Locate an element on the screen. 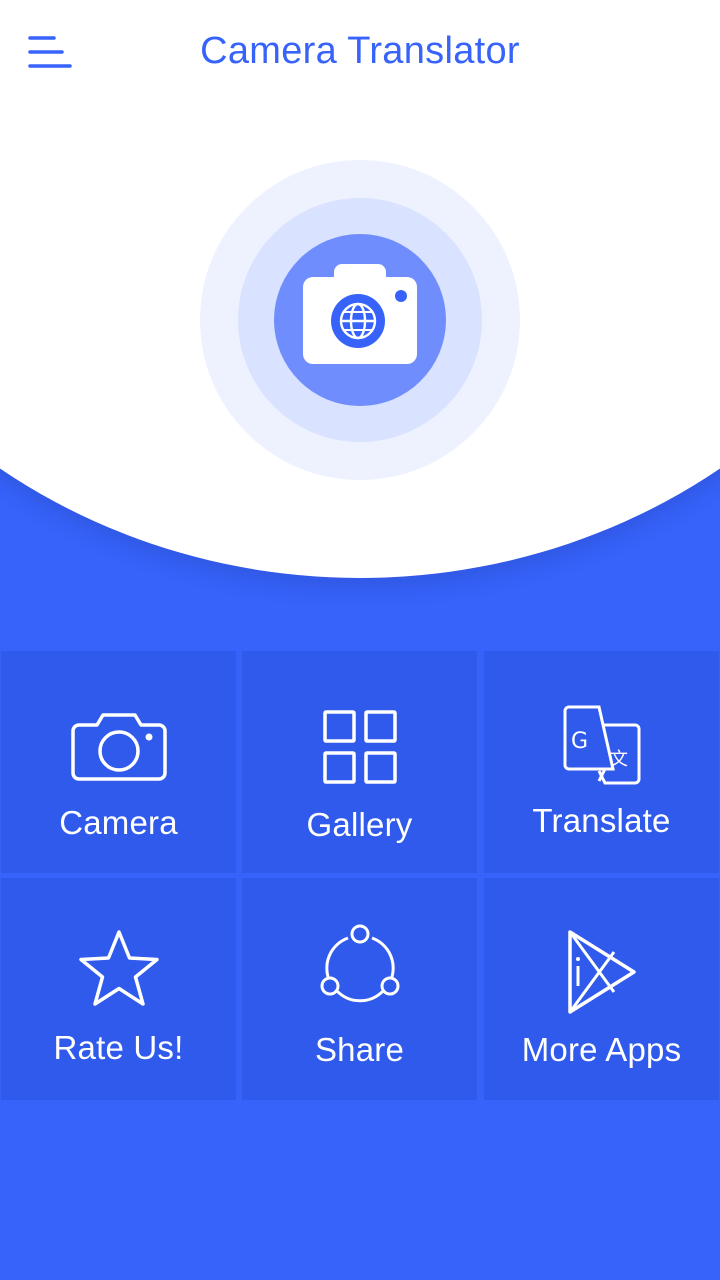  menu-icon is located at coordinates (50, 52).